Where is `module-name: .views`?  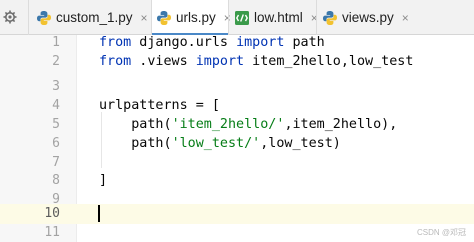 module-name: .views is located at coordinates (163, 61).